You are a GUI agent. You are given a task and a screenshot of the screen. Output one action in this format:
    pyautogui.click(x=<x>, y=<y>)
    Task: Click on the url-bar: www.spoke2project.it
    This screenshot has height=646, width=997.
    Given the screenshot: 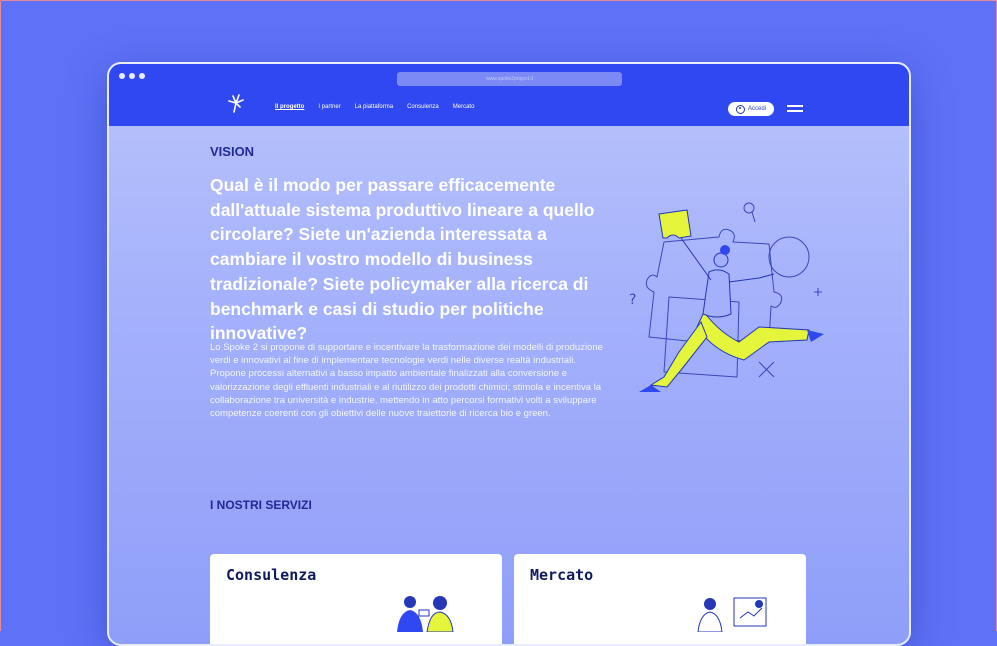 What is the action you would take?
    pyautogui.click(x=509, y=79)
    